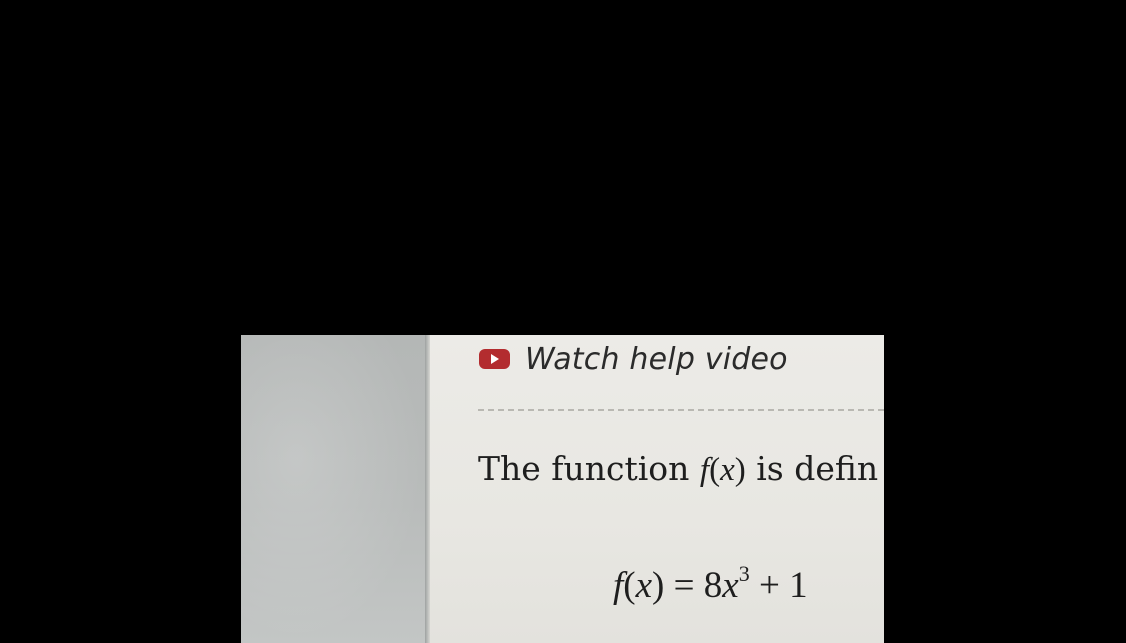  What do you see at coordinates (684, 585) in the screenshot?
I see `equation-equals: =` at bounding box center [684, 585].